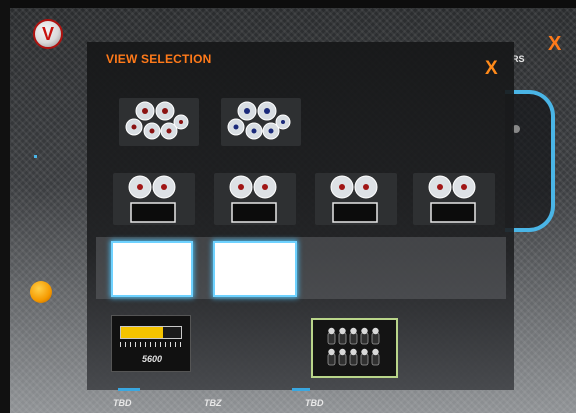  What do you see at coordinates (288, 405) in the screenshot?
I see `bottom-labels: TBD TBZ TBD` at bounding box center [288, 405].